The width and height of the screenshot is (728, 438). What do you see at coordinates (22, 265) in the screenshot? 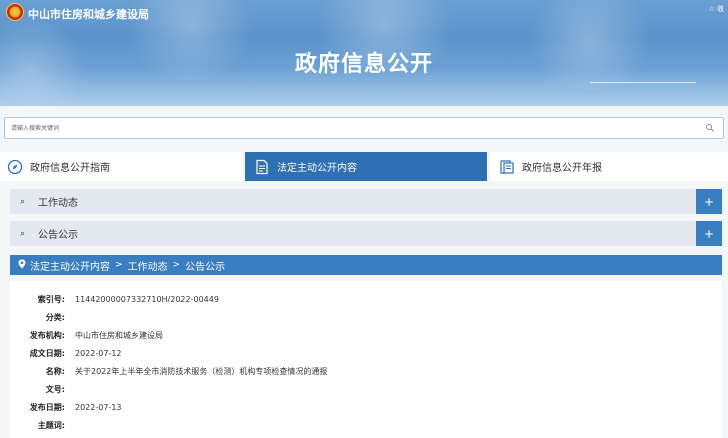
I see `location-icon` at bounding box center [22, 265].